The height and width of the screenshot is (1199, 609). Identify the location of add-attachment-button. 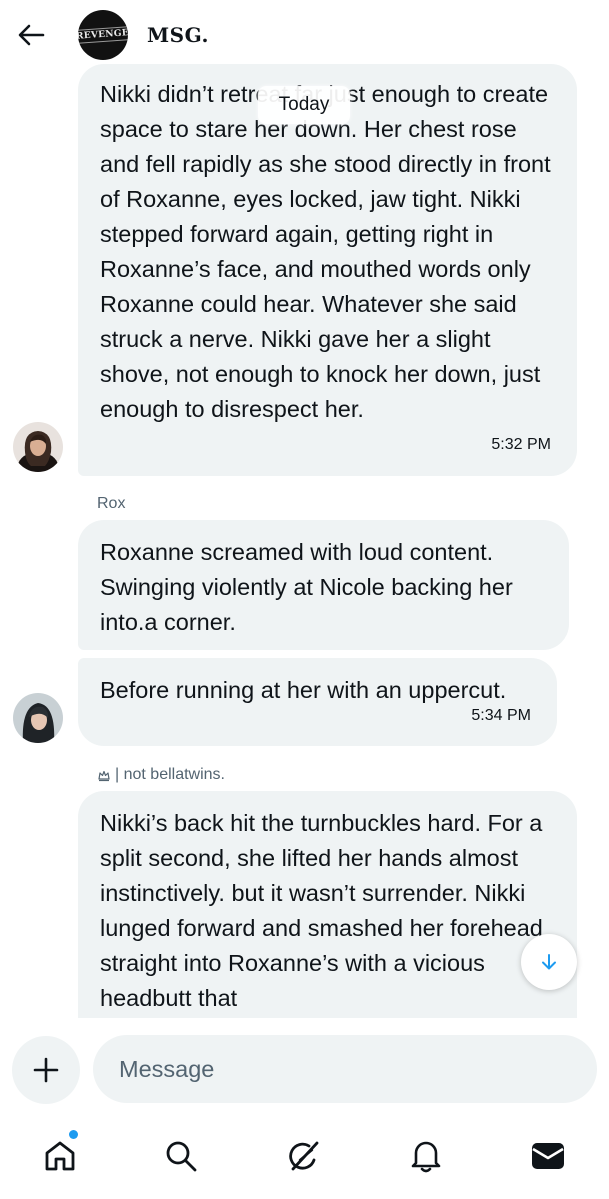
(46, 1070).